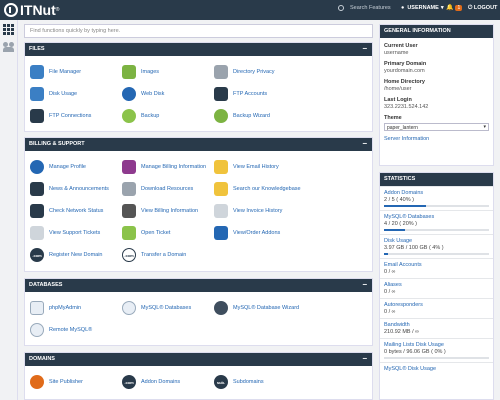 This screenshot has width=500, height=400. Describe the element at coordinates (60, 116) in the screenshot. I see `ftp-connections-link: FTP Connections` at that location.